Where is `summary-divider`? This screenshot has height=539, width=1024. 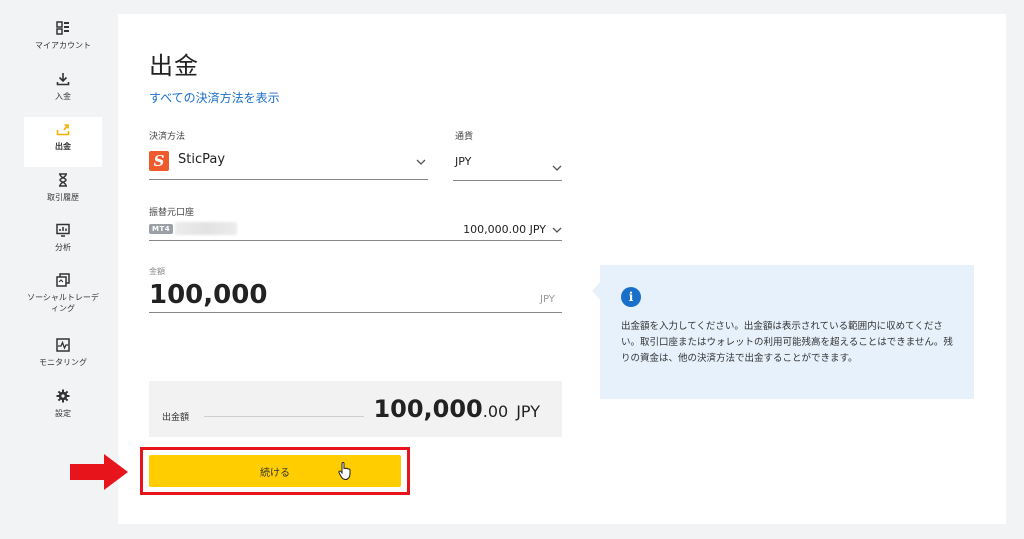 summary-divider is located at coordinates (284, 416).